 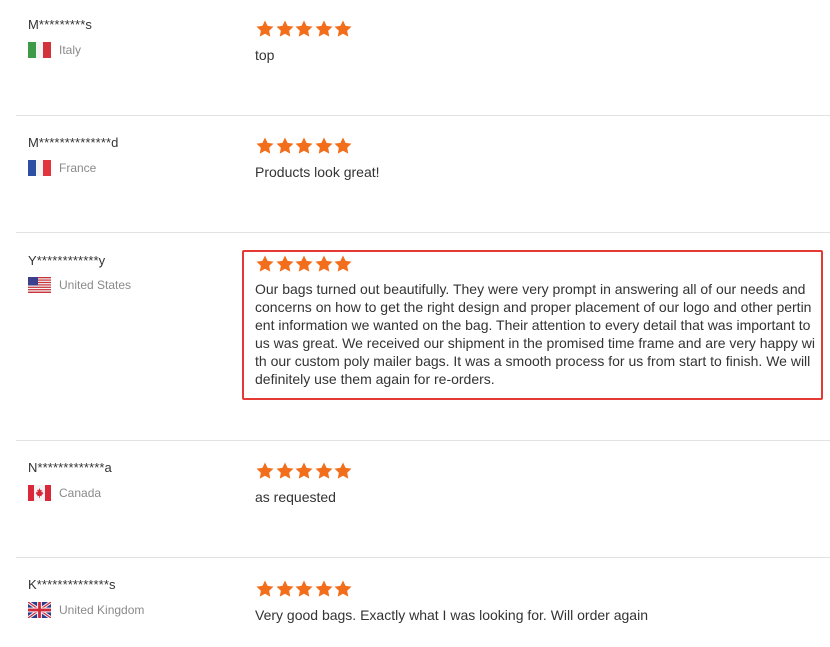 I want to click on country-name: United Kingdom, so click(x=102, y=610).